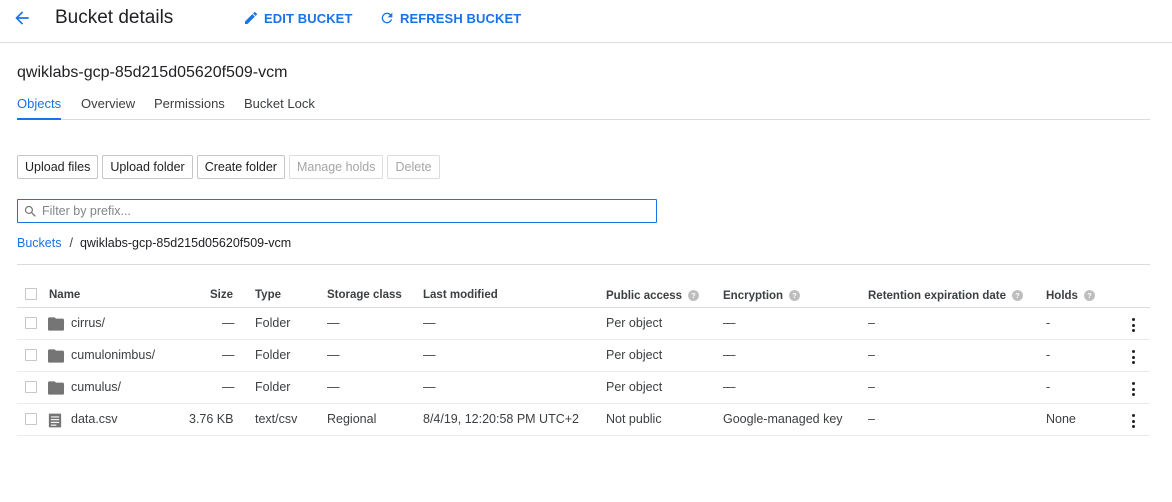 This screenshot has height=502, width=1172. Describe the element at coordinates (88, 323) in the screenshot. I see `object-name-link: cirrus/` at that location.